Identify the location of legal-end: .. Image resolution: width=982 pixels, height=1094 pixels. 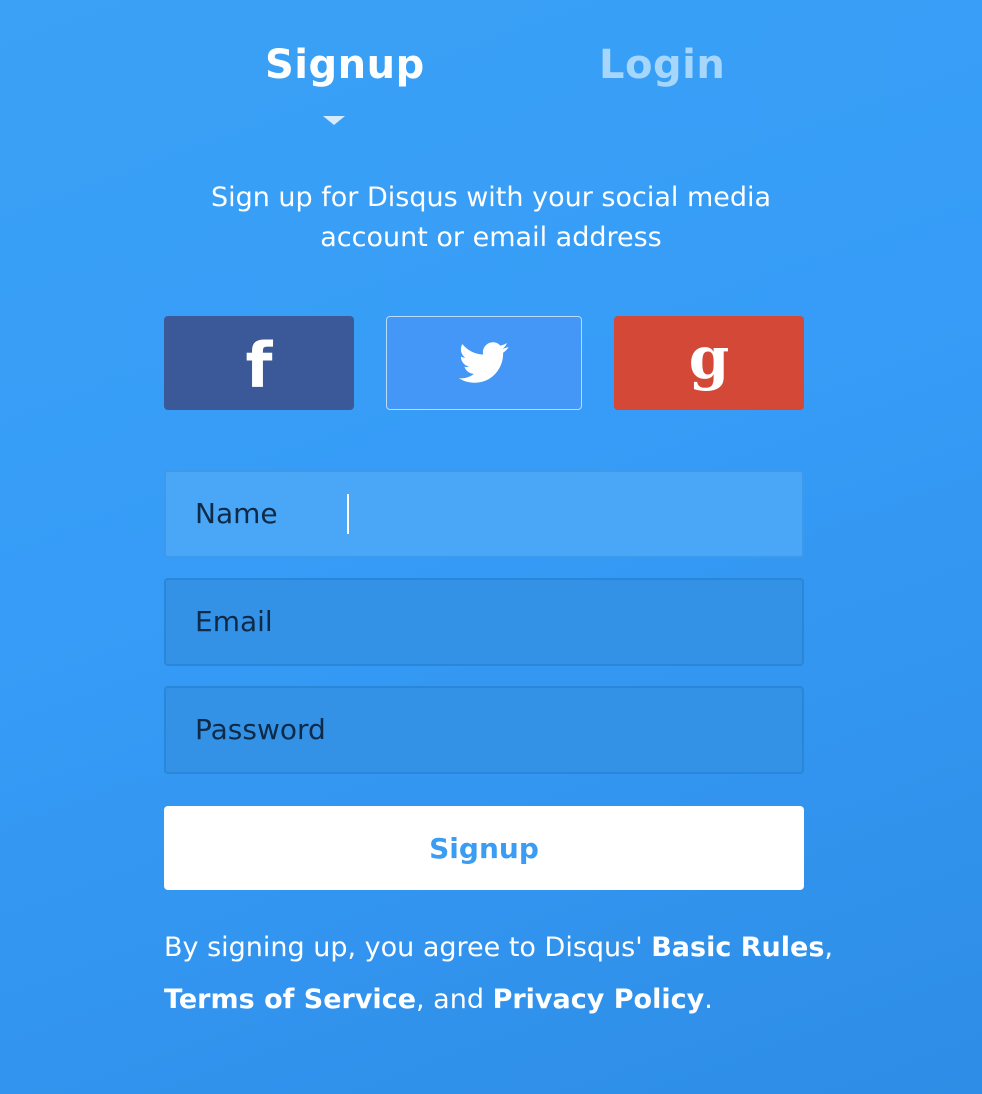
(708, 999).